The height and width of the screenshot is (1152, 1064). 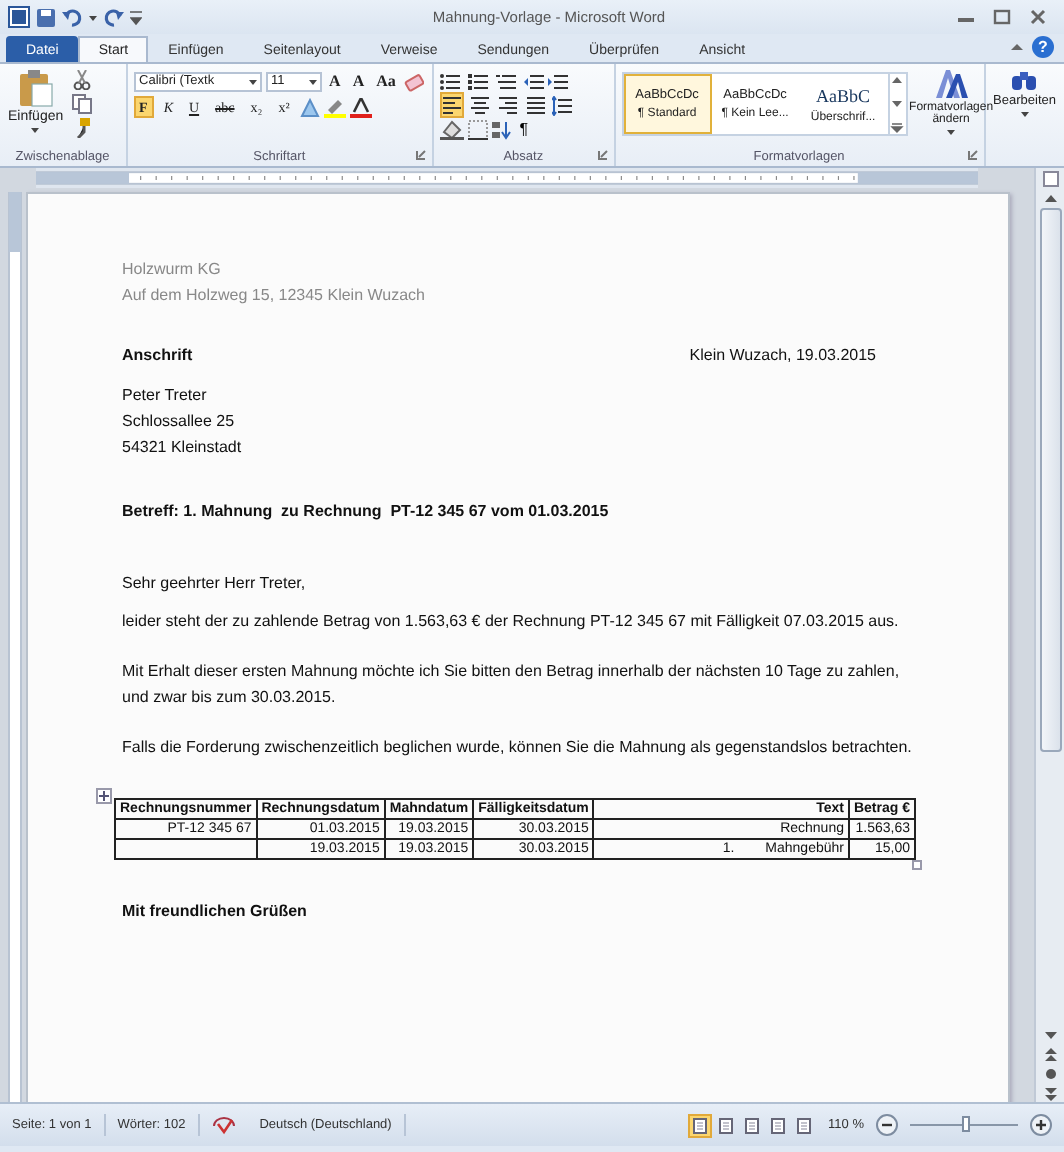 What do you see at coordinates (358, 81) in the screenshot?
I see `shrink-font-button: A` at bounding box center [358, 81].